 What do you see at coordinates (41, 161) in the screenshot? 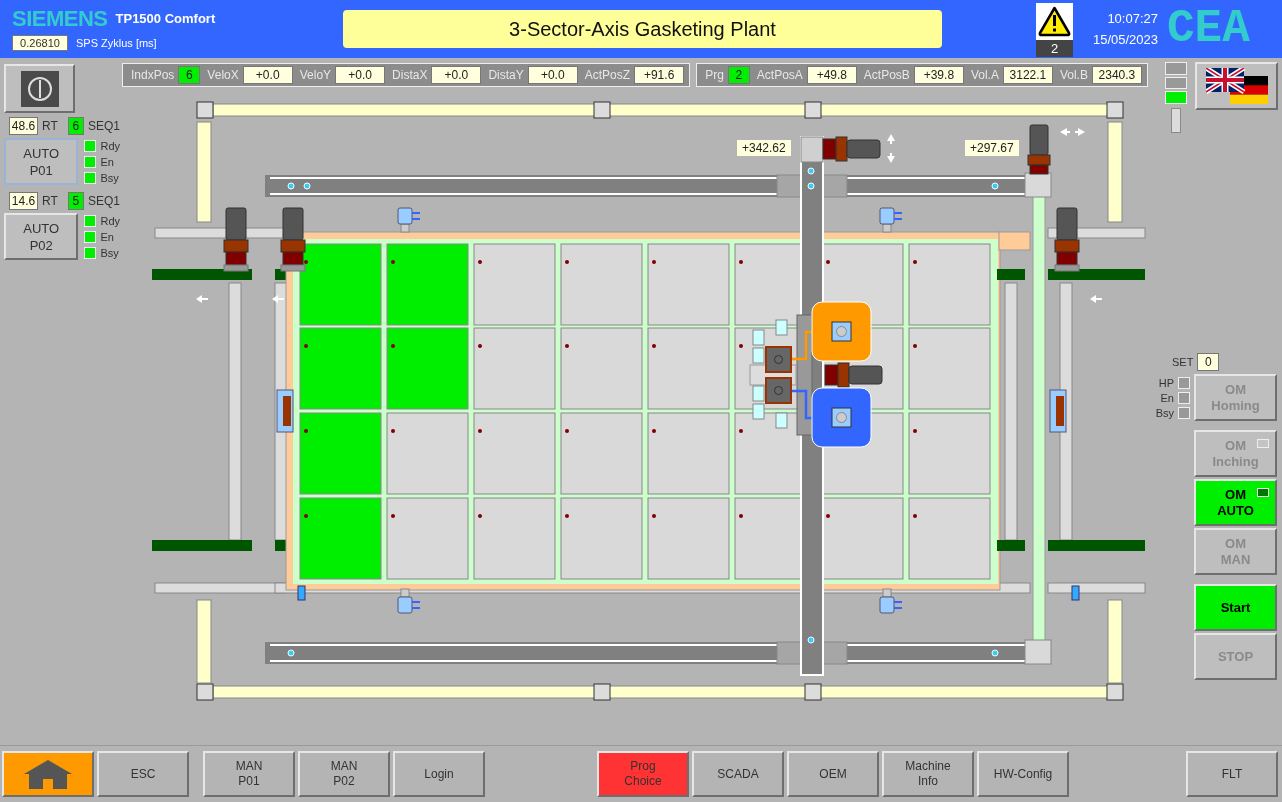
I see `auto-mode-button: AUTO P01` at bounding box center [41, 161].